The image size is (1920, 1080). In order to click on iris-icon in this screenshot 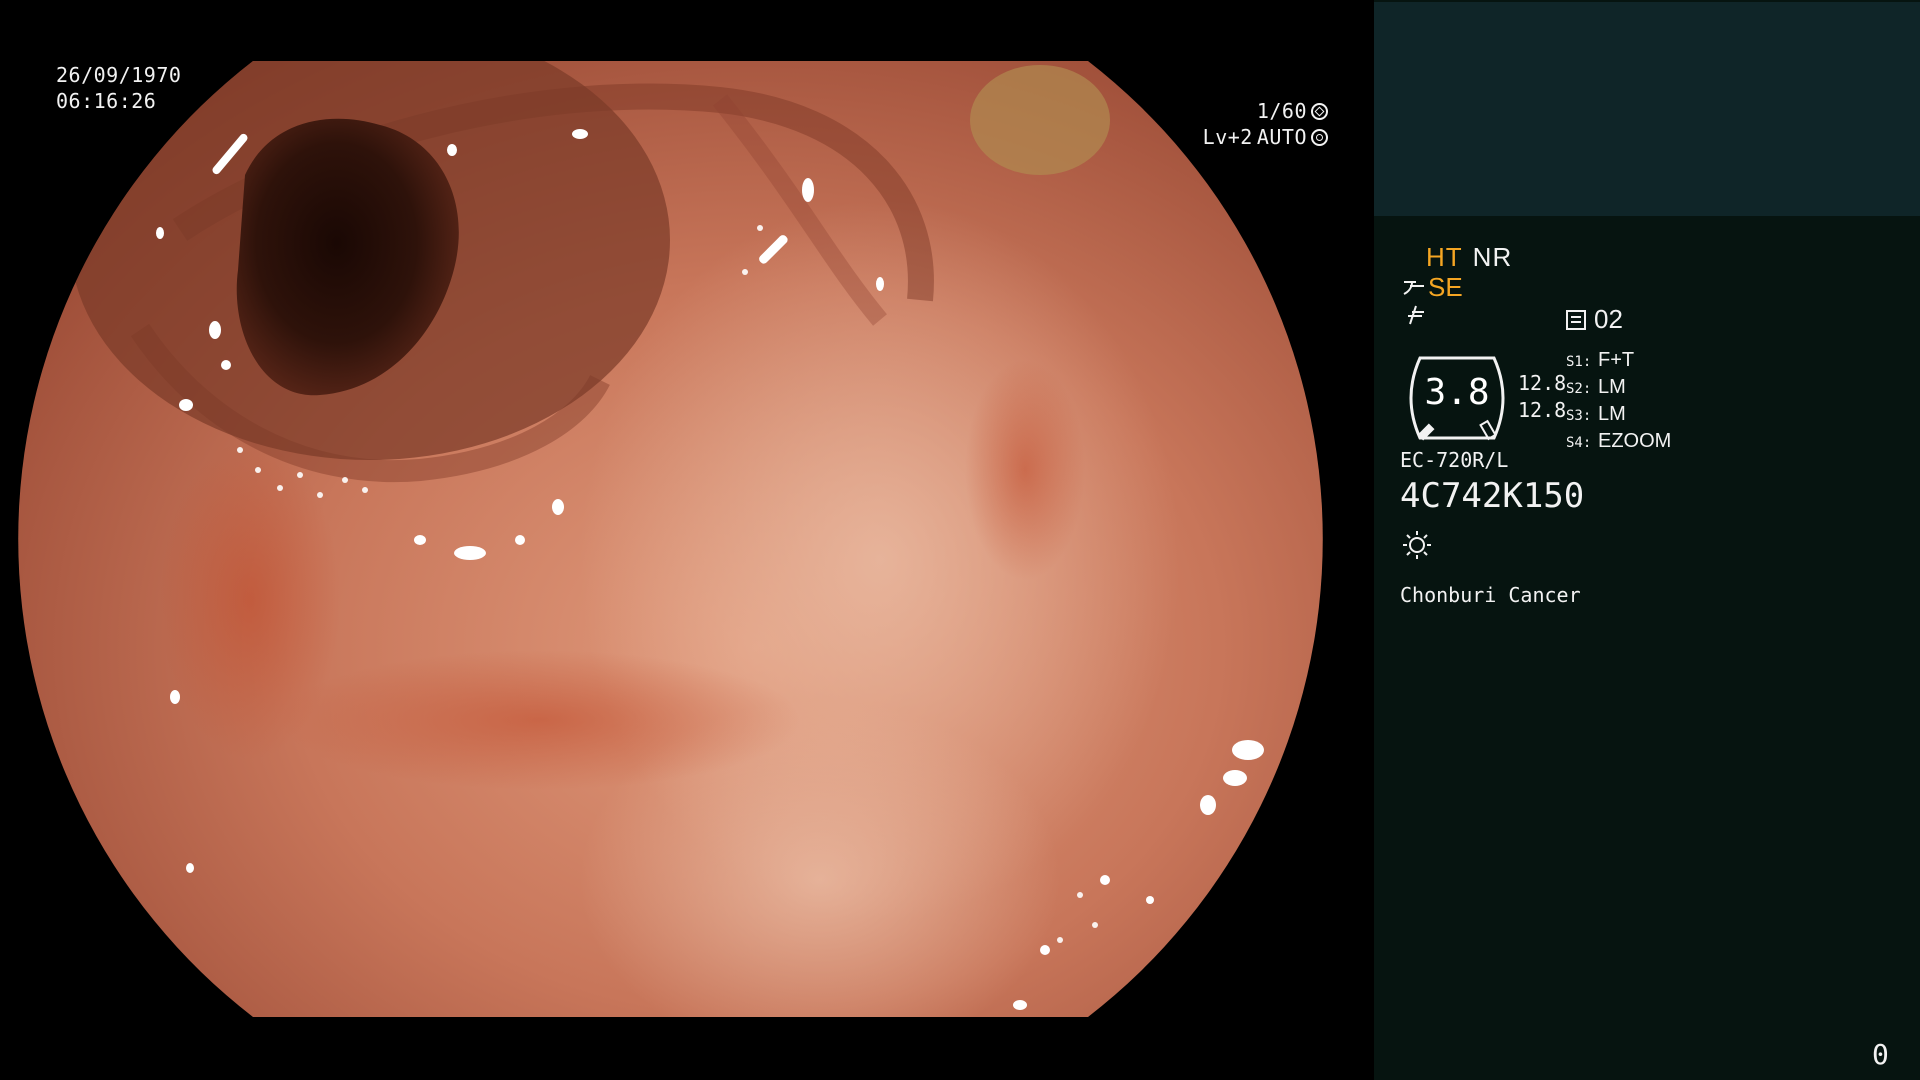, I will do `click(1319, 137)`.